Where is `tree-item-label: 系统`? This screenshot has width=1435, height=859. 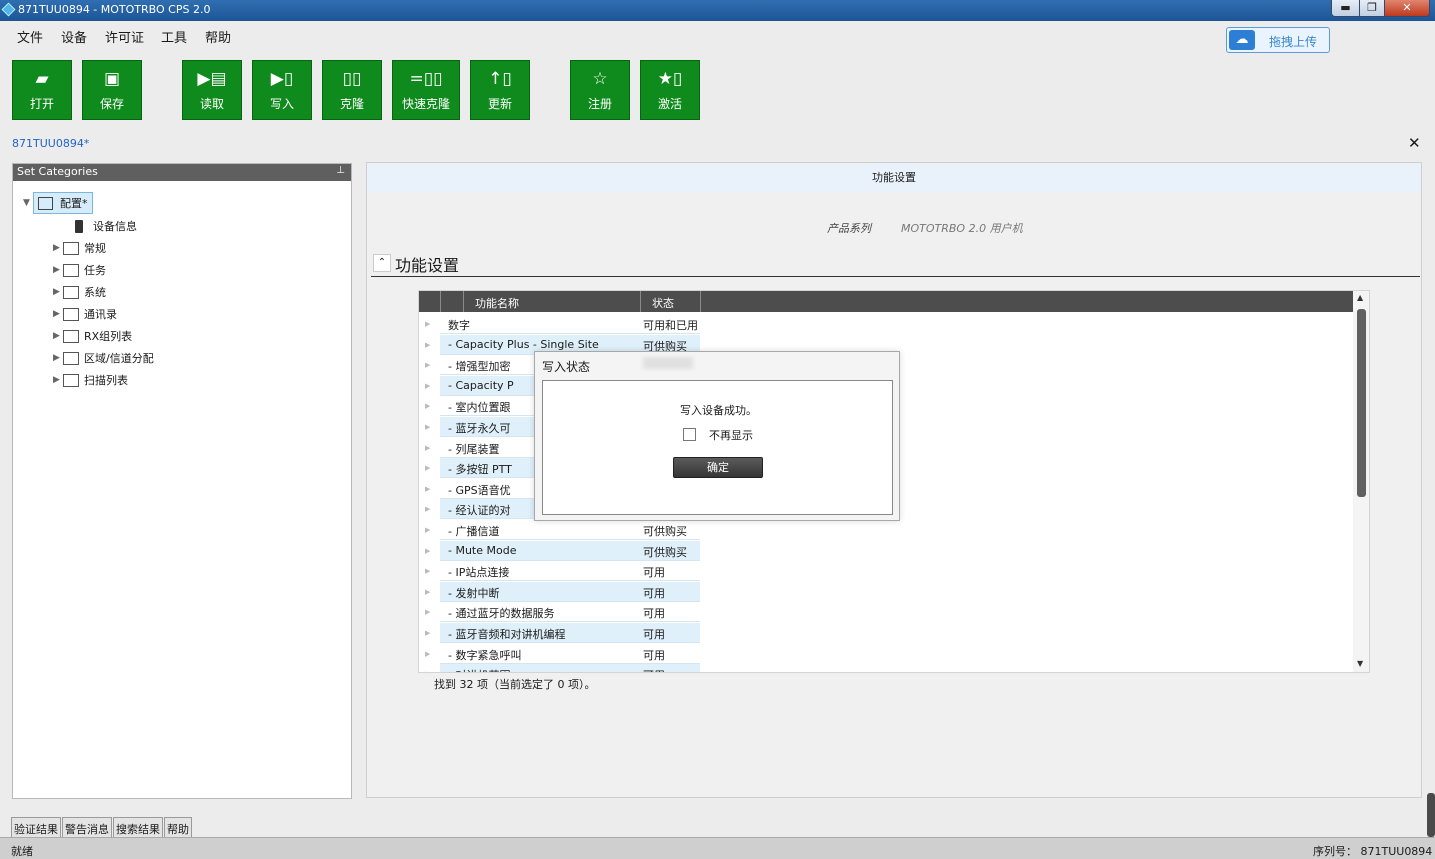 tree-item-label: 系统 is located at coordinates (95, 292).